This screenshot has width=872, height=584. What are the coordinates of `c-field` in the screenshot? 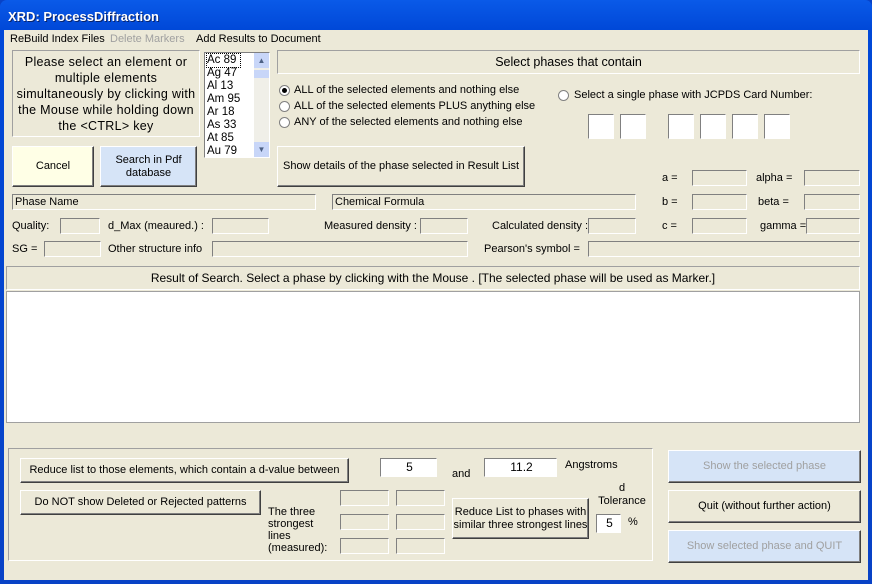 It's located at (719, 226).